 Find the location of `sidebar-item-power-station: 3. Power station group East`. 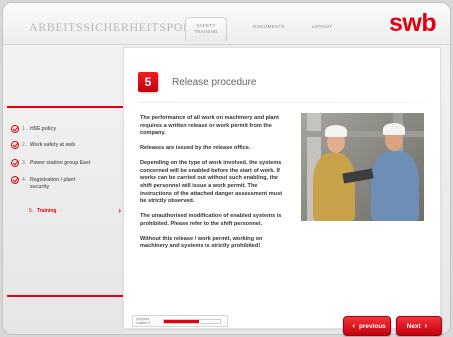

sidebar-item-power-station: 3. Power station group East is located at coordinates (67, 163).